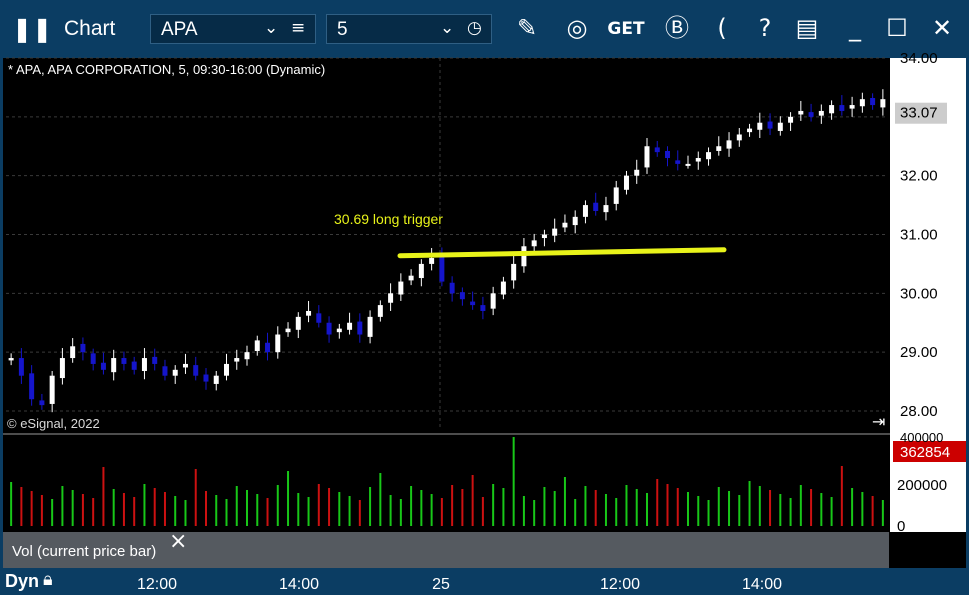 The width and height of the screenshot is (969, 595). What do you see at coordinates (925, 452) in the screenshot?
I see `volume-last-label: 362854` at bounding box center [925, 452].